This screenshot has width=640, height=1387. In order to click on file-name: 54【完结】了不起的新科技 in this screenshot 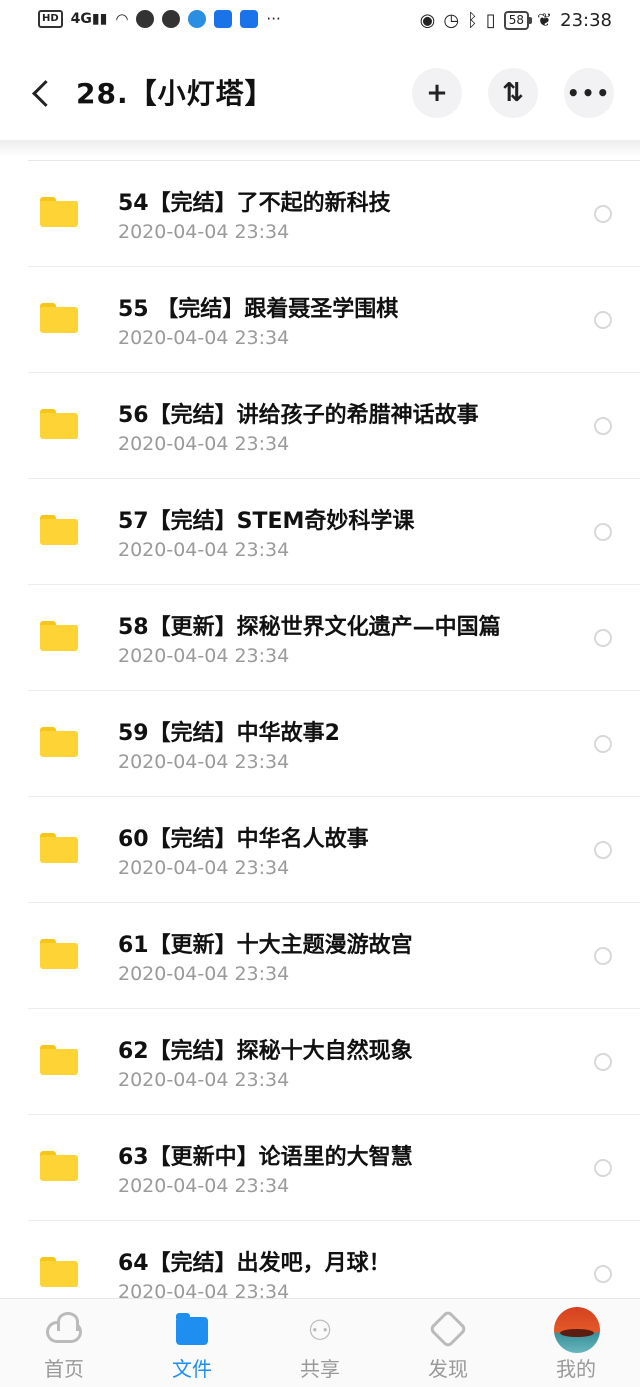, I will do `click(254, 203)`.